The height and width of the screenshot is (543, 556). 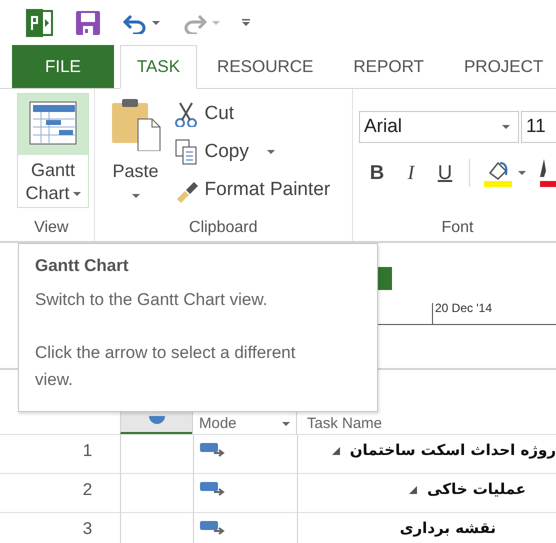 What do you see at coordinates (88, 490) in the screenshot?
I see `row-number: 2` at bounding box center [88, 490].